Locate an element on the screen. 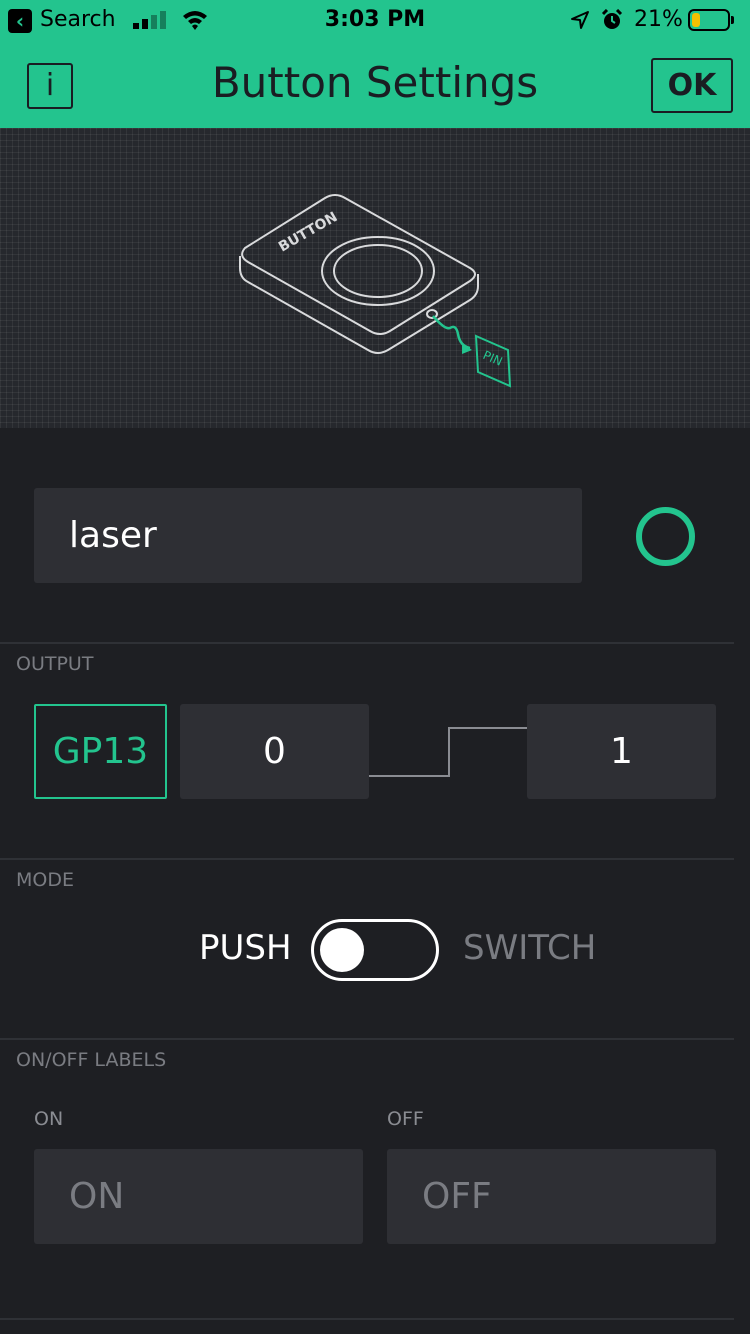 The width and height of the screenshot is (750, 1334). status-bar: ‹ Search 3:03 PM 21% is located at coordinates (375, 20).